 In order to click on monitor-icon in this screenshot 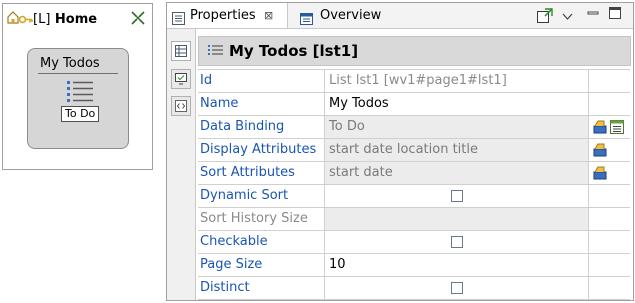, I will do `click(181, 80)`.